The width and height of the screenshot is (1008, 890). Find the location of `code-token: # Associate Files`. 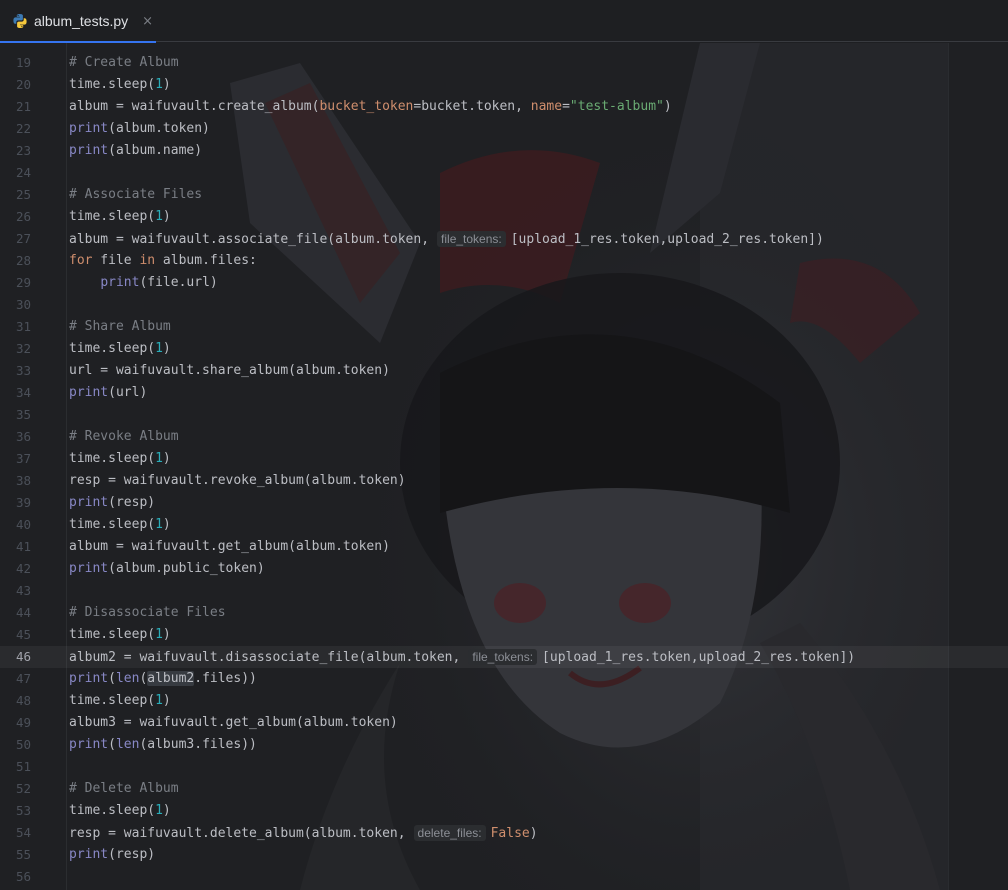

code-token: # Associate Files is located at coordinates (136, 194).